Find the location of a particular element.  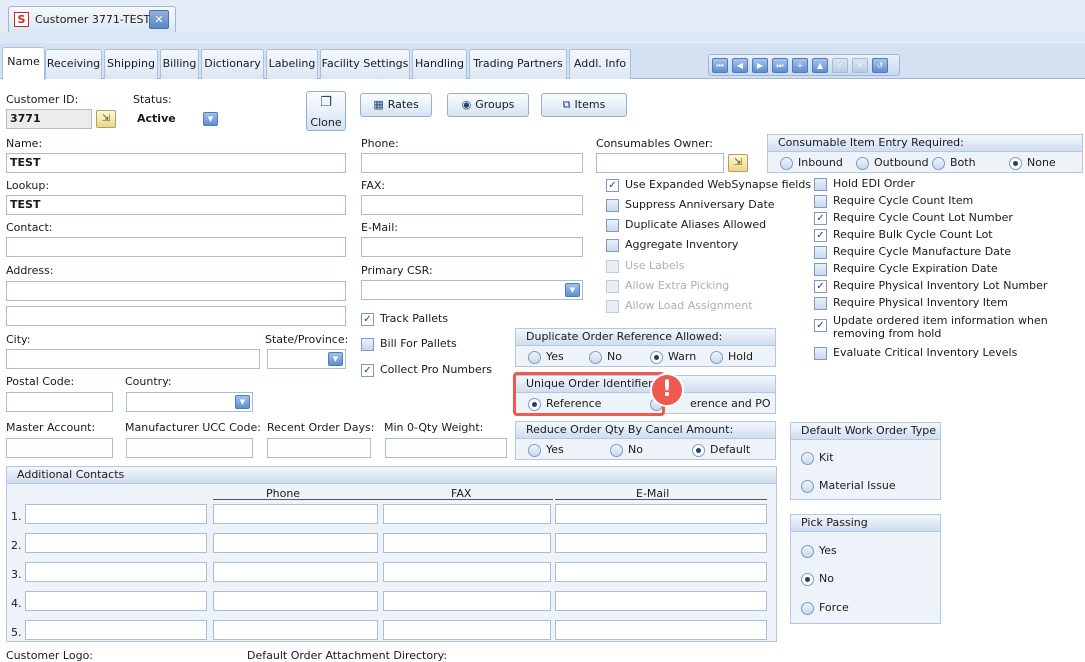

consumables-owner-field is located at coordinates (660, 163).